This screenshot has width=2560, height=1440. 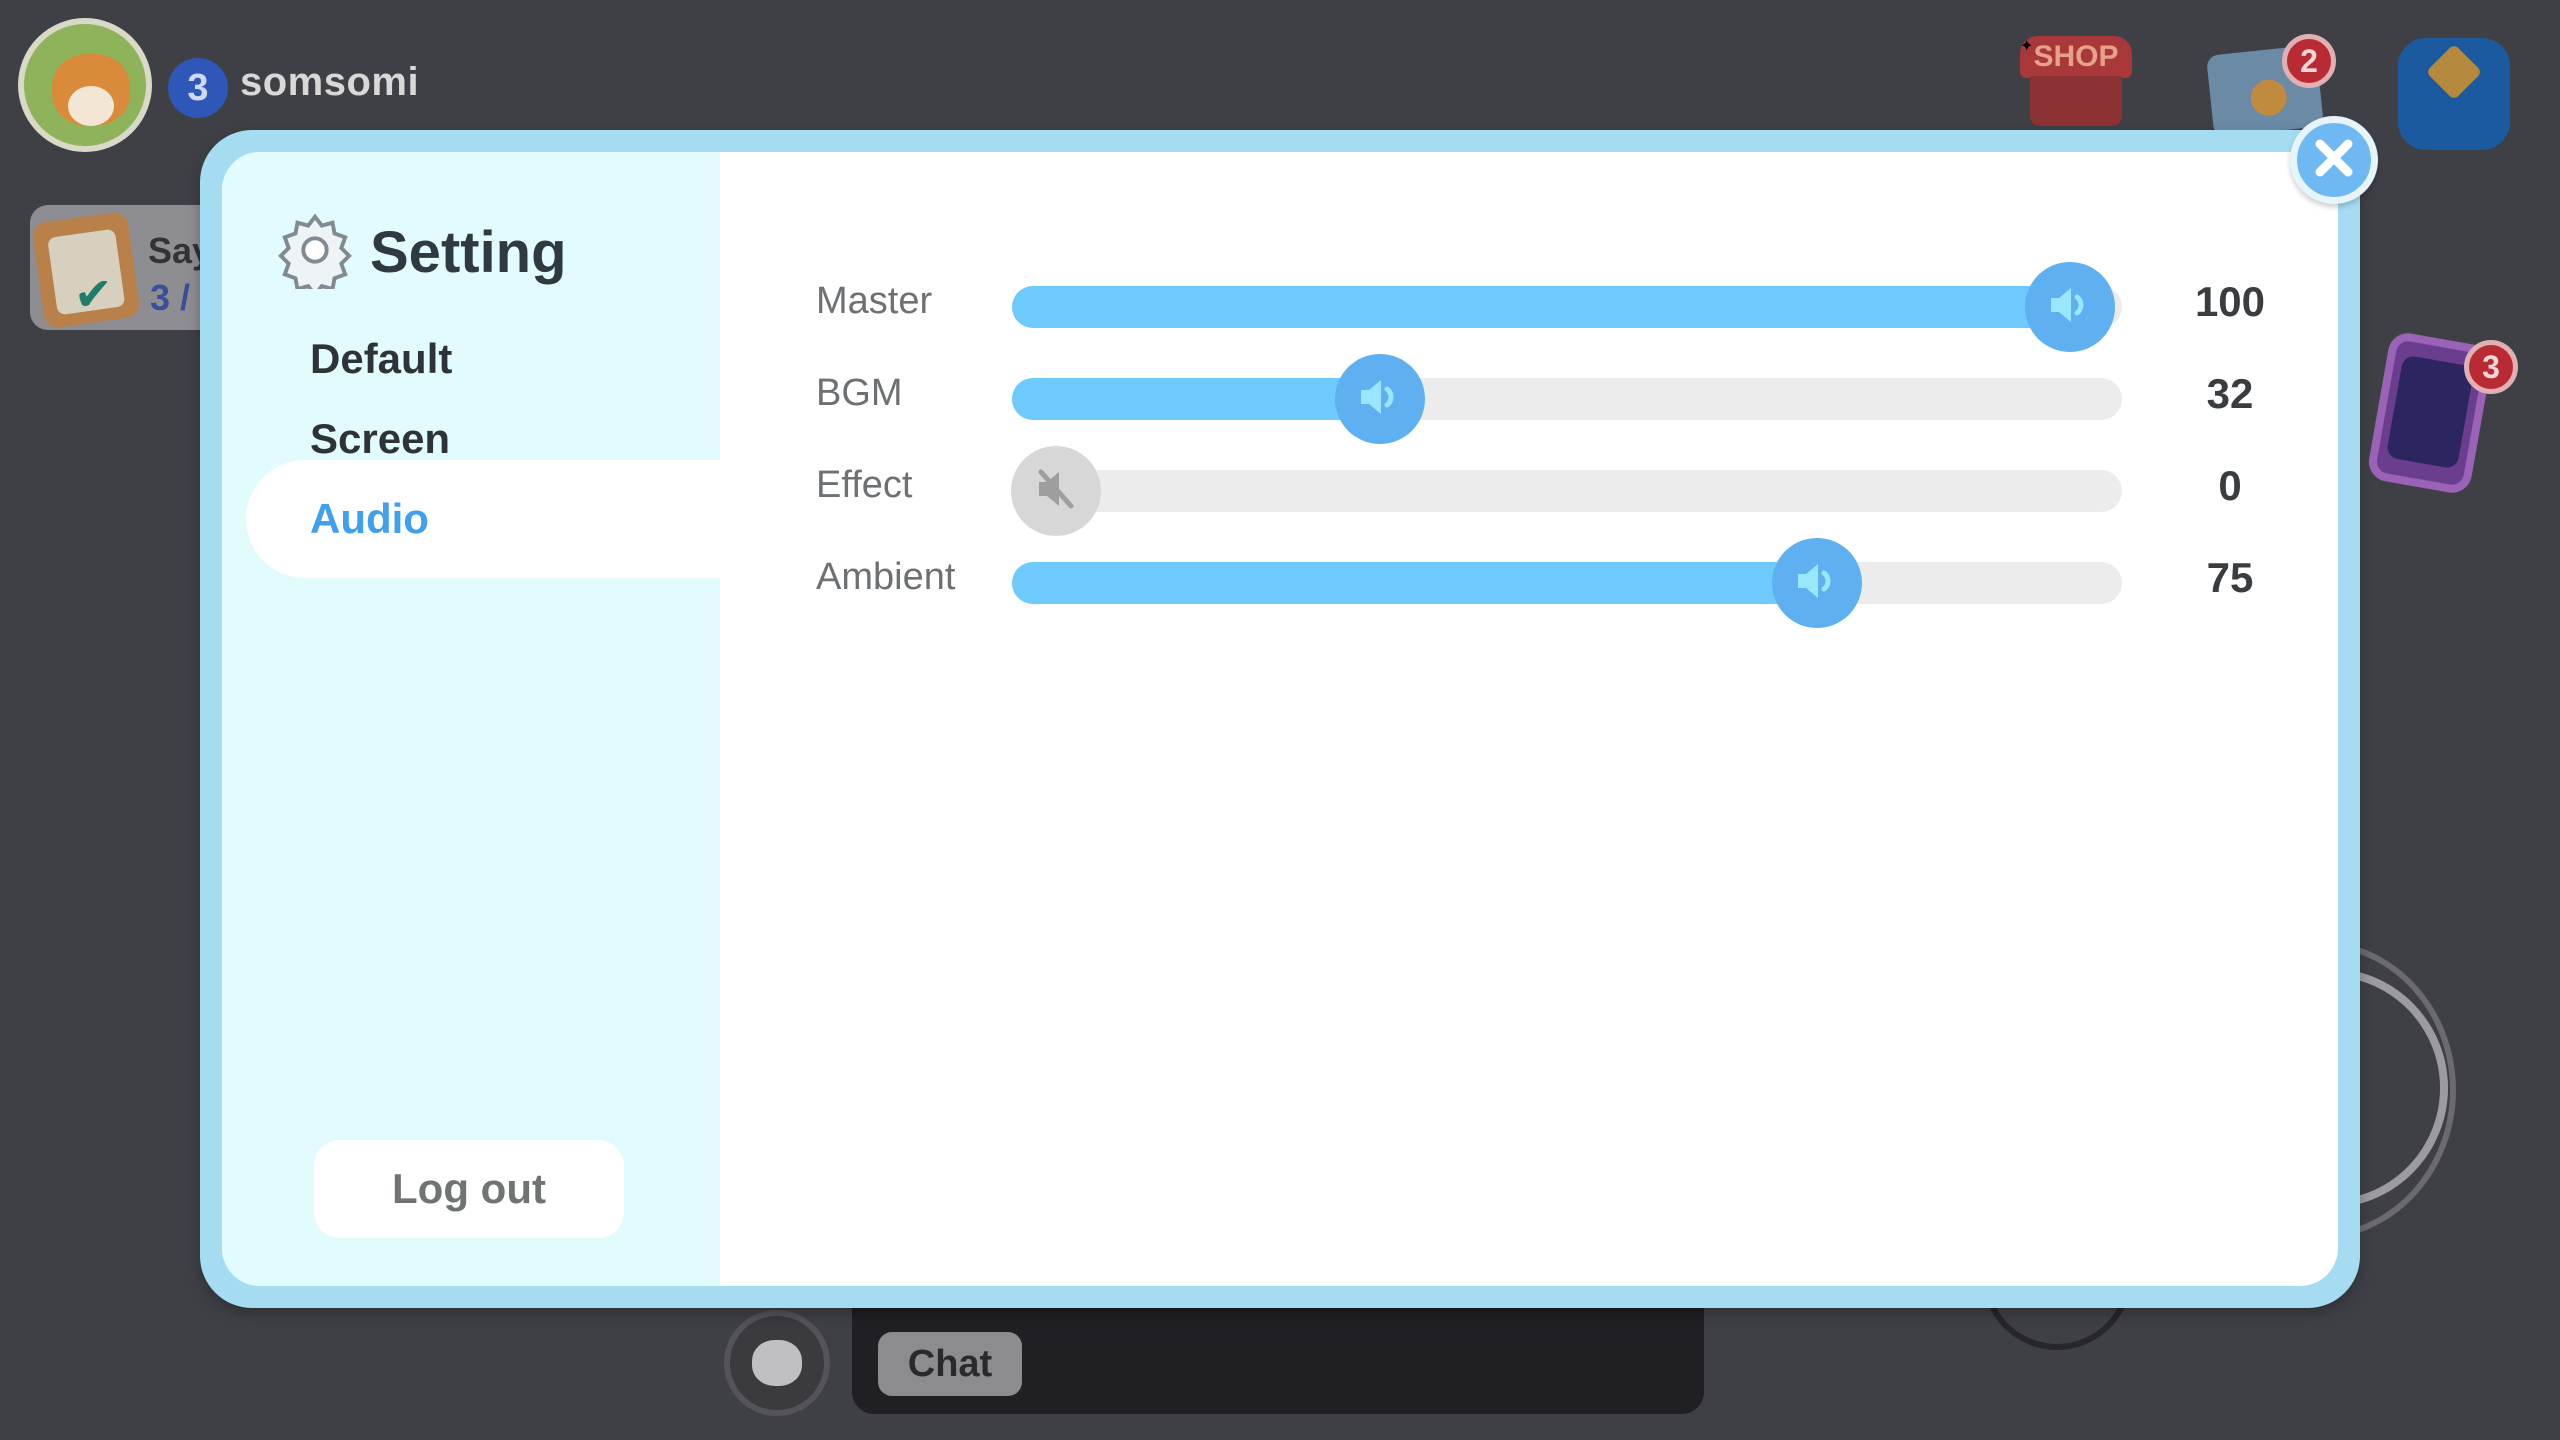 I want to click on tab-label: Screen, so click(x=380, y=438).